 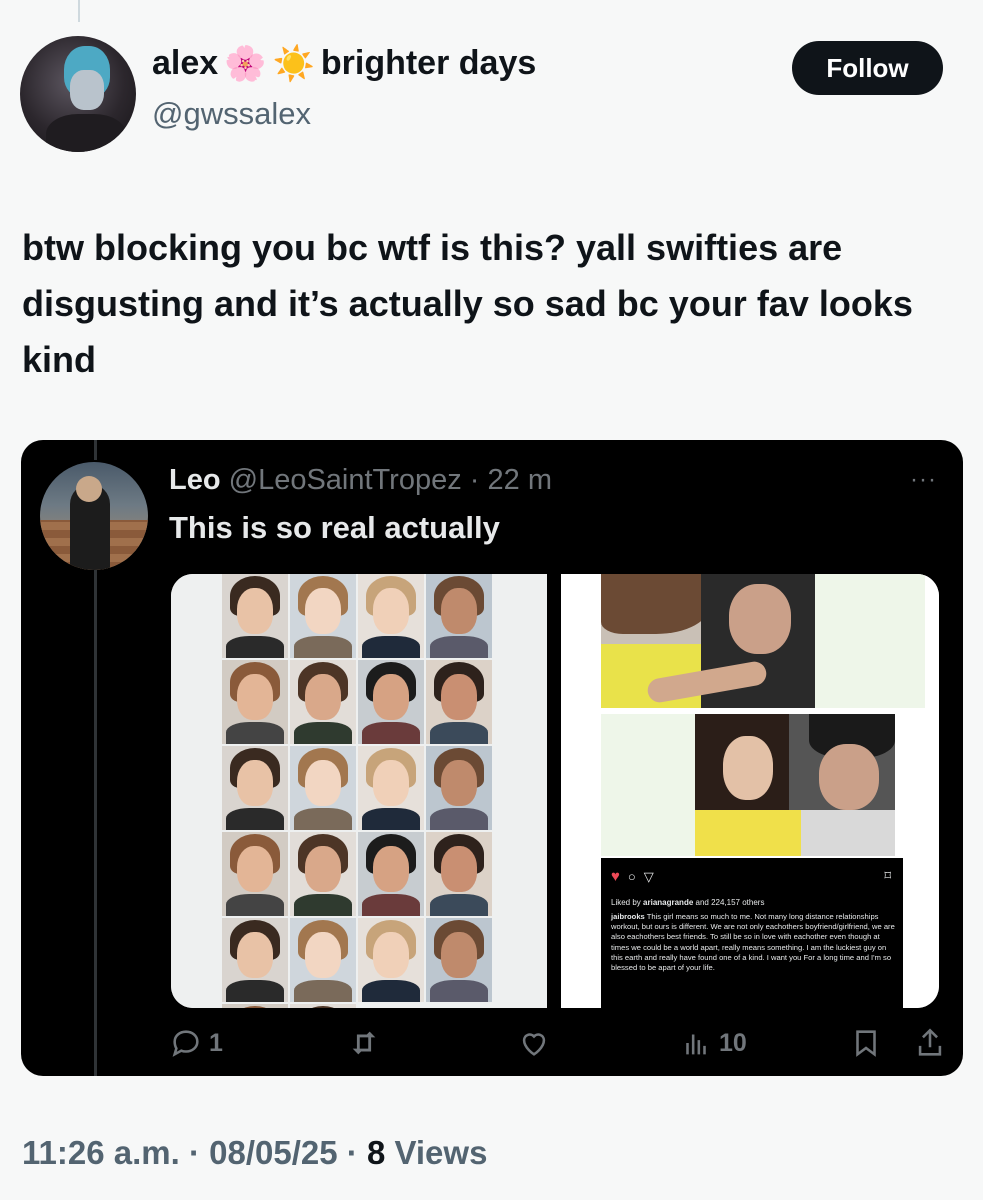 What do you see at coordinates (887, 875) in the screenshot?
I see `bookmark-icon: ⌑` at bounding box center [887, 875].